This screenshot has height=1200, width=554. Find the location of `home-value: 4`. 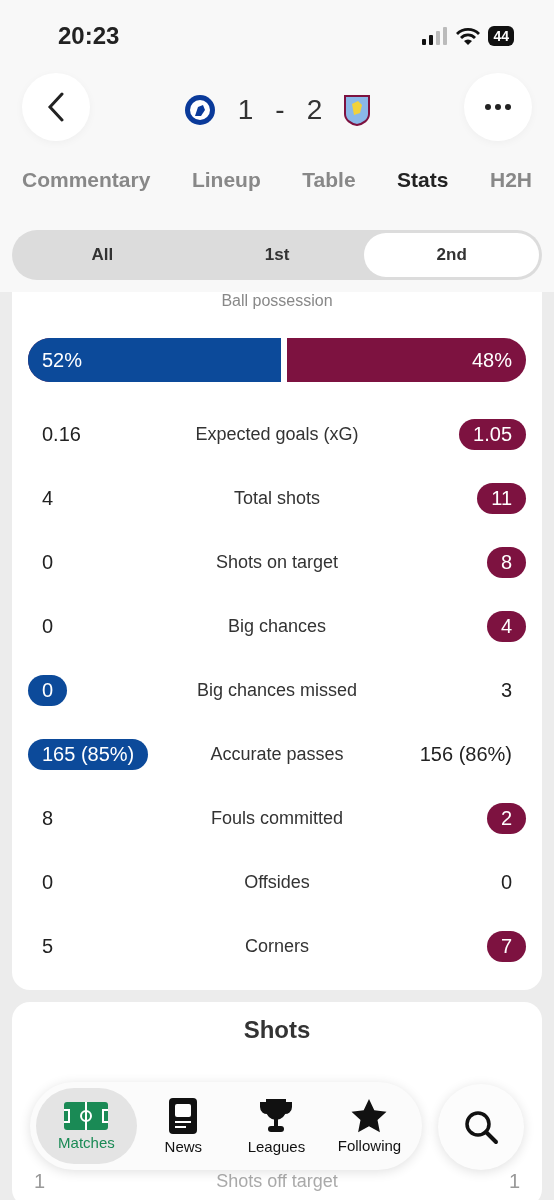

home-value: 4 is located at coordinates (48, 498).